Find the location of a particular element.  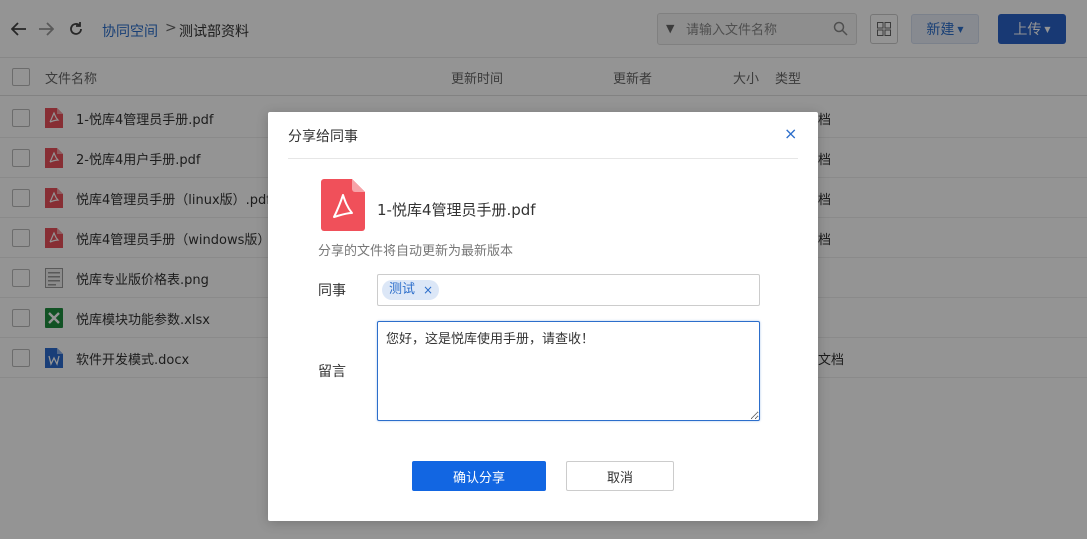

divider is located at coordinates (543, 158).